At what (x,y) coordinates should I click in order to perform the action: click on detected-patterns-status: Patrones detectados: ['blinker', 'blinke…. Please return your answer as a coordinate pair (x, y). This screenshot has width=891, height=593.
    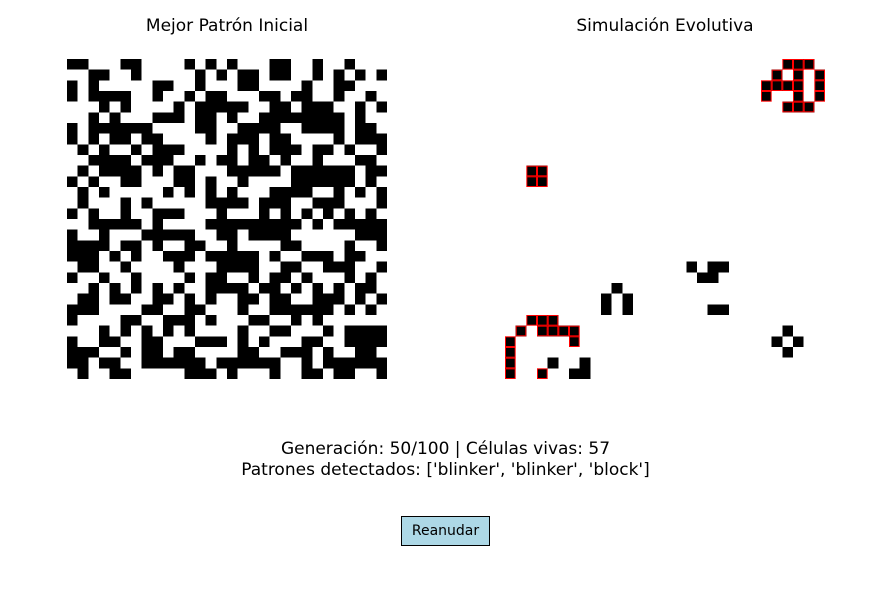
    Looking at the image, I should click on (445, 470).